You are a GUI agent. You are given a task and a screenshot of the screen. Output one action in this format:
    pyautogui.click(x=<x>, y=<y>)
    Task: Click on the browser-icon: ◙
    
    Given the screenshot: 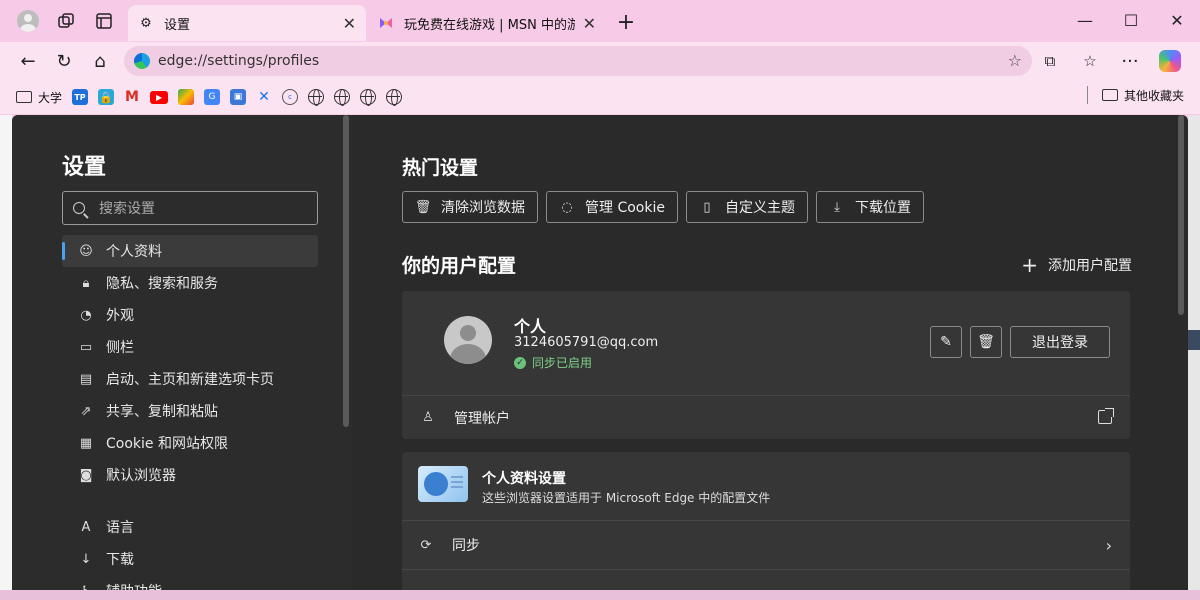 What is the action you would take?
    pyautogui.click(x=86, y=475)
    